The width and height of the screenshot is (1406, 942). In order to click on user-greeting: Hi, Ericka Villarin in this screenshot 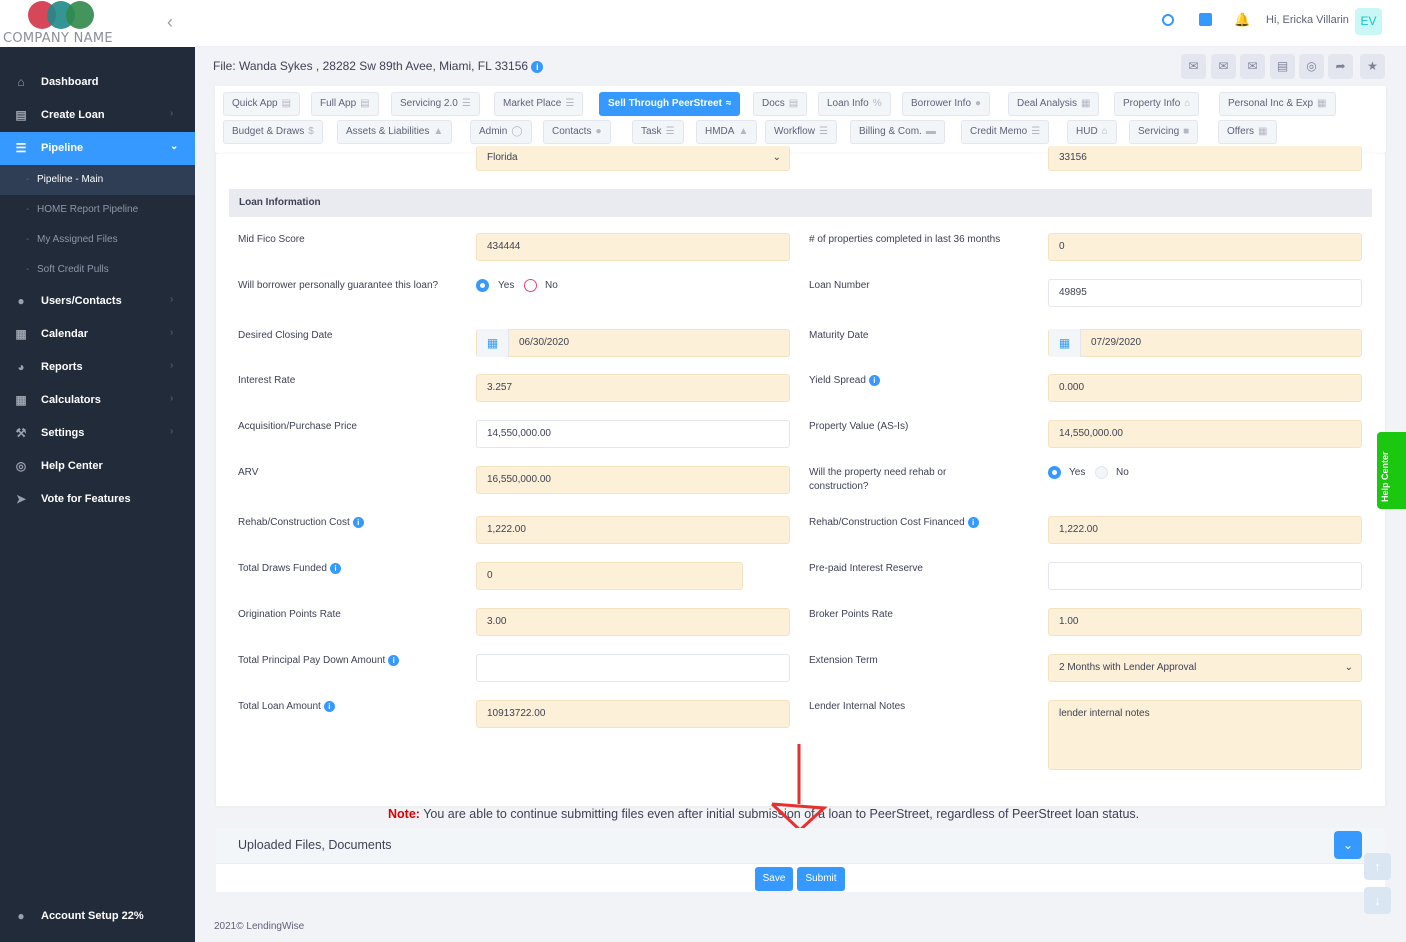, I will do `click(1307, 20)`.